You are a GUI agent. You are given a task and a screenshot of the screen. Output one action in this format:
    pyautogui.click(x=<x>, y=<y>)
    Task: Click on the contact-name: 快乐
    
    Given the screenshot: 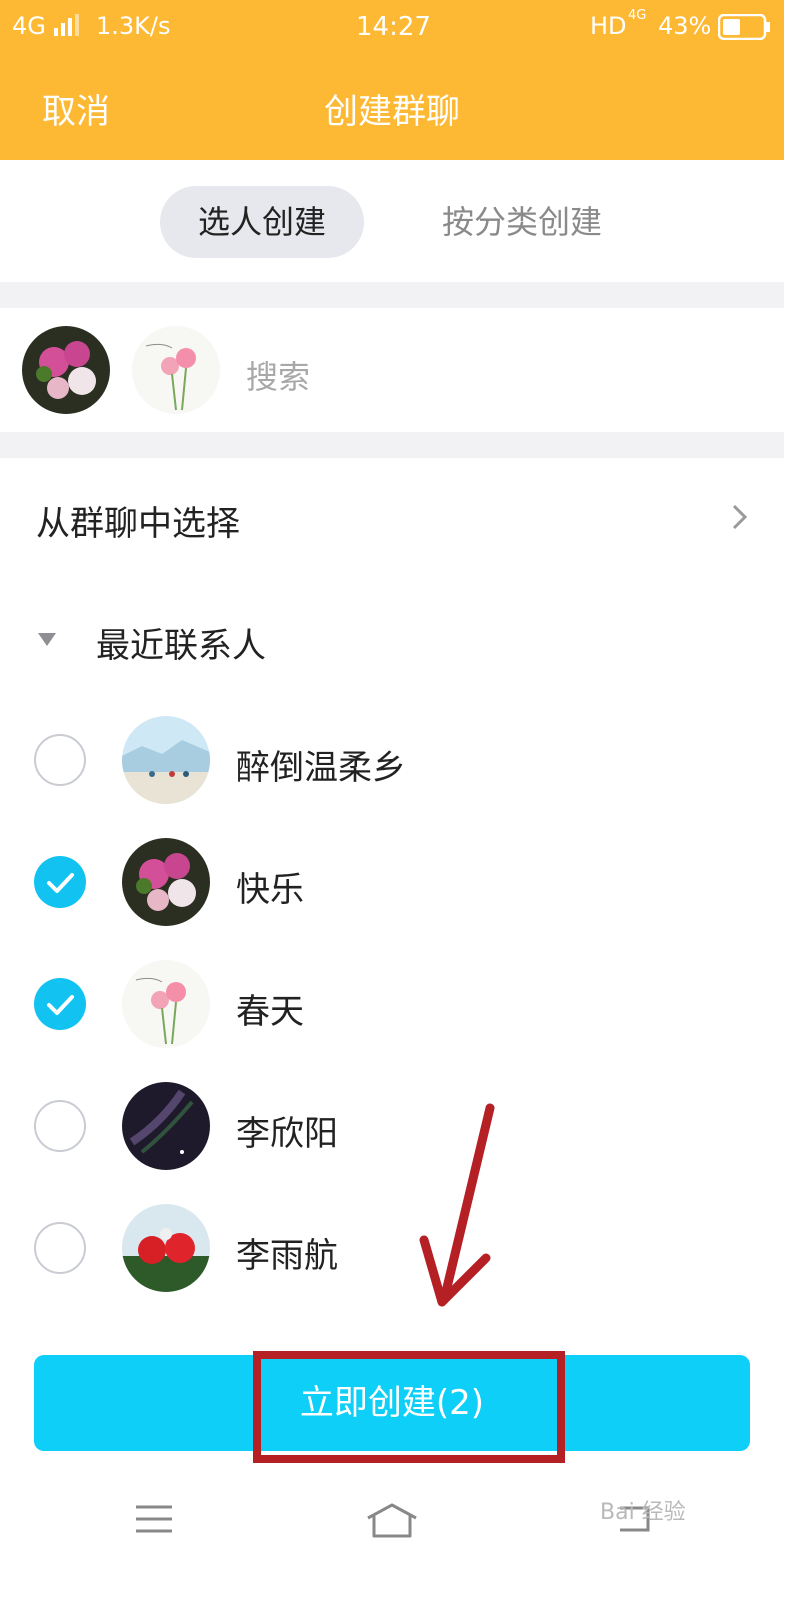 What is the action you would take?
    pyautogui.click(x=270, y=890)
    